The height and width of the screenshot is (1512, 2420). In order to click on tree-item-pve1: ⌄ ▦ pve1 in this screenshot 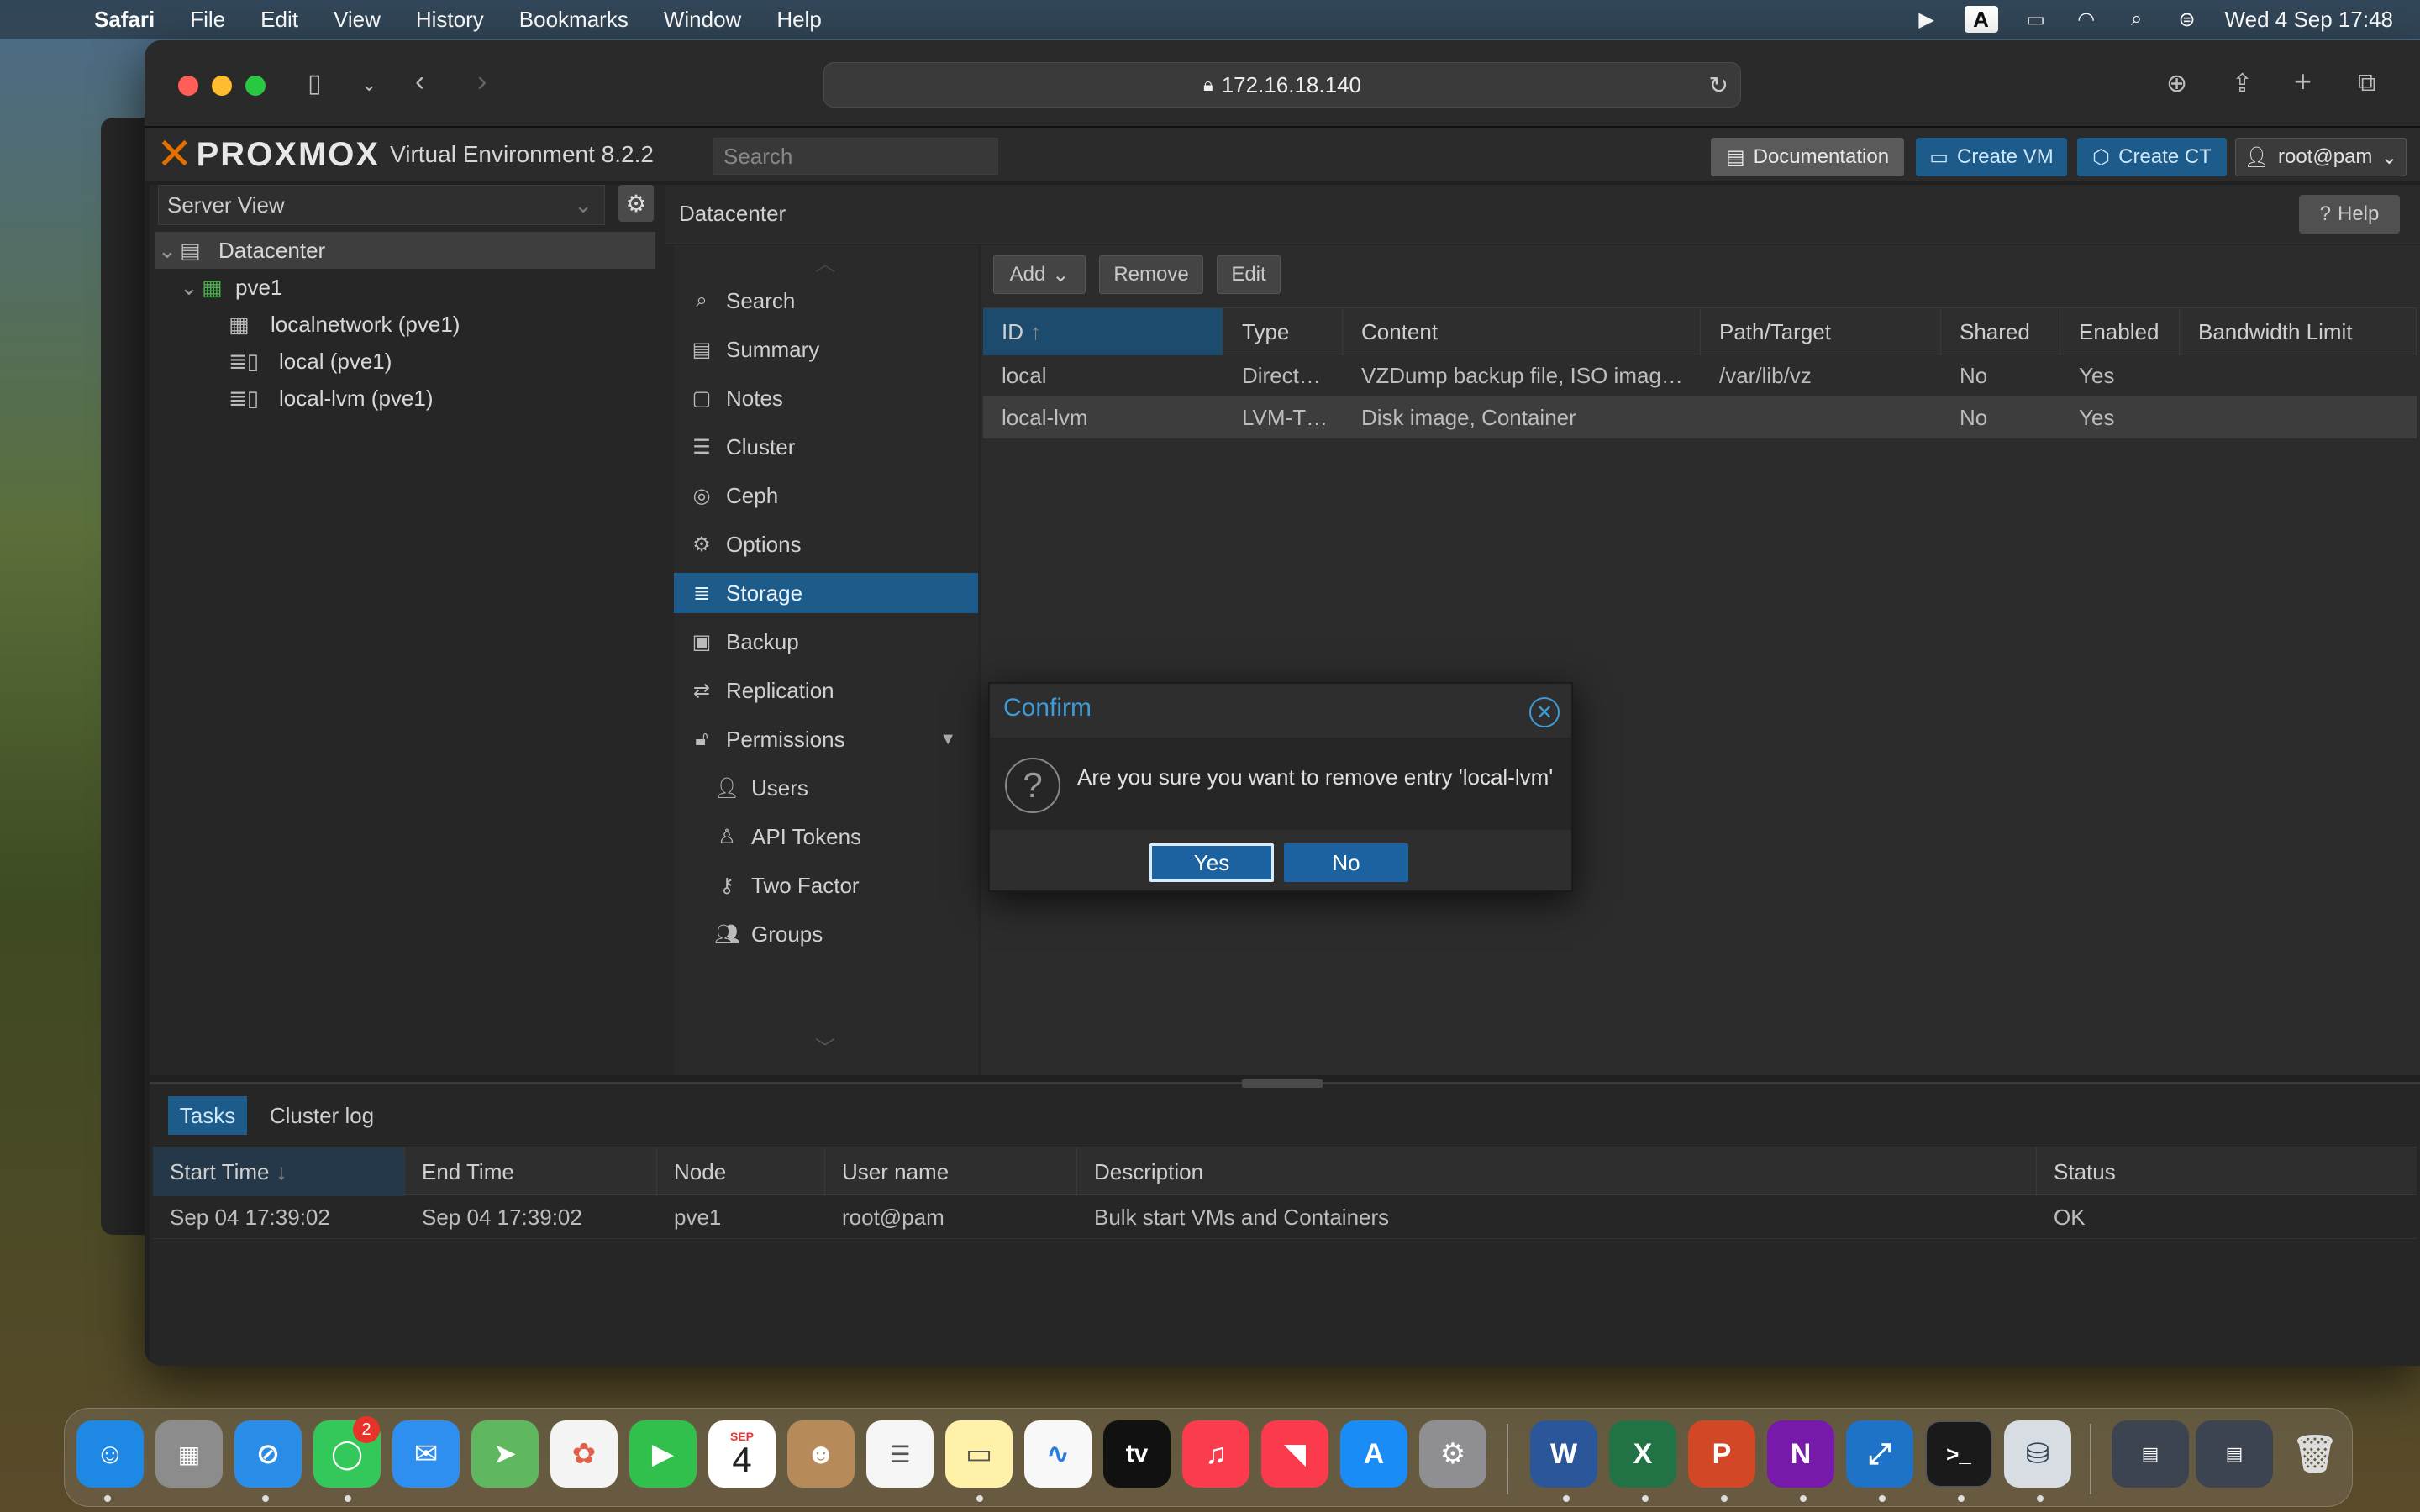, I will do `click(405, 287)`.